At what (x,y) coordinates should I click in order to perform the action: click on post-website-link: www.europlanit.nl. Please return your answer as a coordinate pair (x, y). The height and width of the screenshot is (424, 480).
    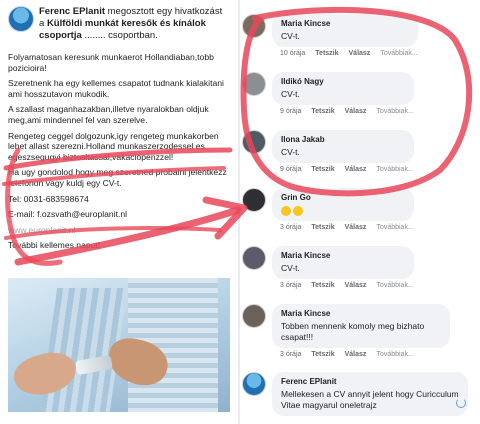
    Looking at the image, I should click on (119, 230).